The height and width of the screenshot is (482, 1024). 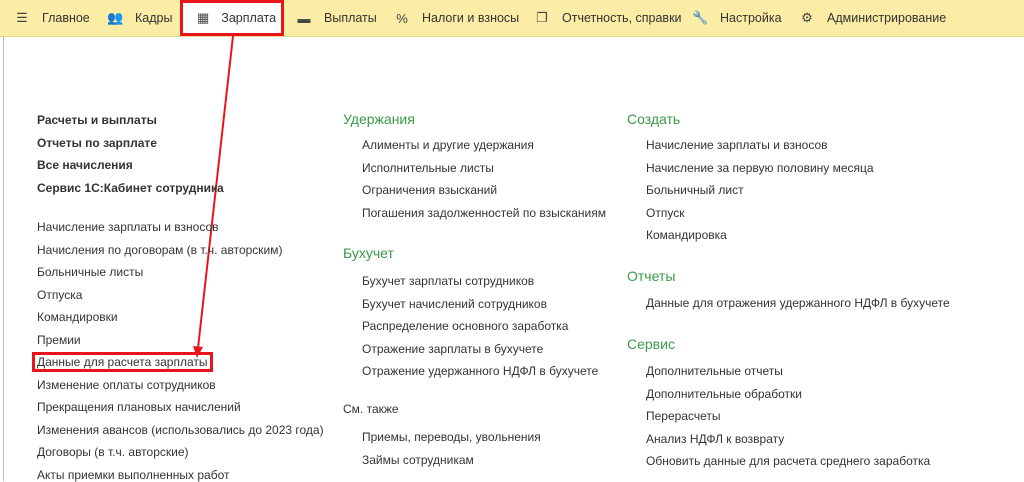 I want to click on section-heading: Создать, so click(x=654, y=119).